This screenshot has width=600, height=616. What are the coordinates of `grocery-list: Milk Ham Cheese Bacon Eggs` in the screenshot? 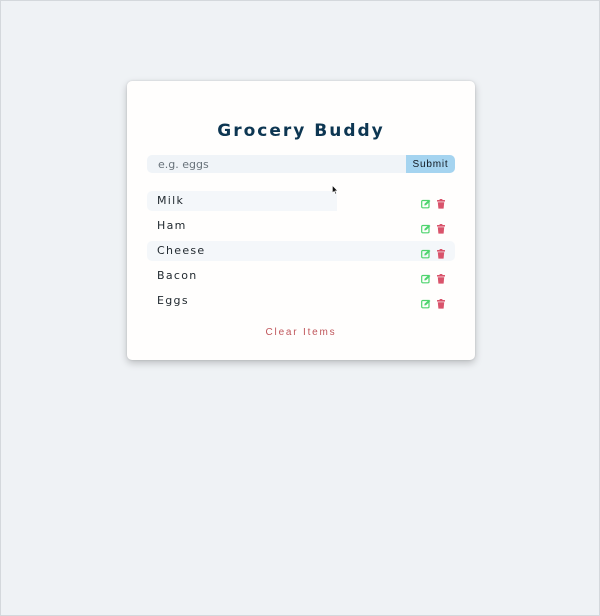 It's located at (301, 253).